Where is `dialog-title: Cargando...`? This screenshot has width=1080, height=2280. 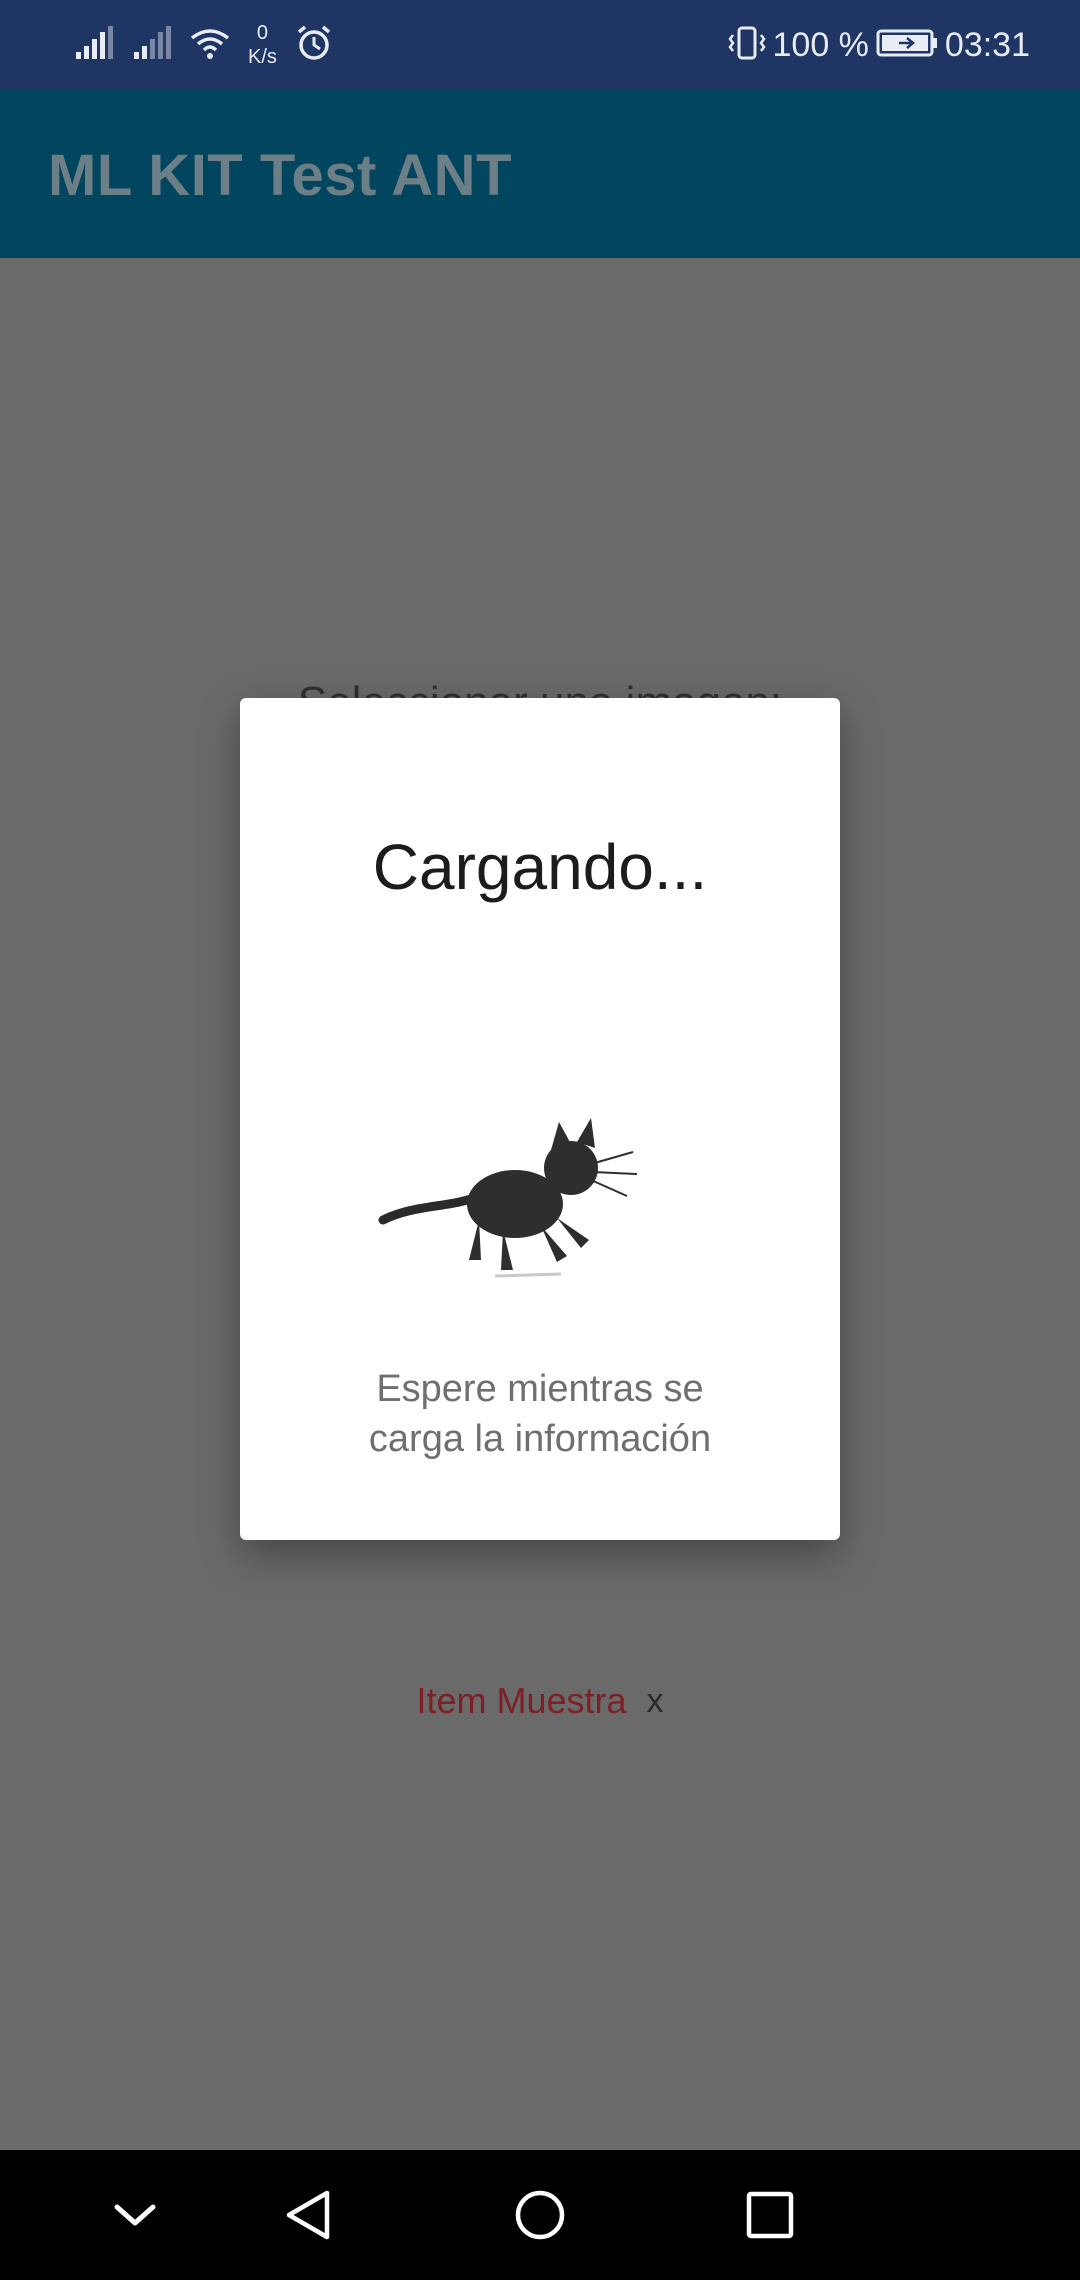 dialog-title: Cargando... is located at coordinates (540, 867).